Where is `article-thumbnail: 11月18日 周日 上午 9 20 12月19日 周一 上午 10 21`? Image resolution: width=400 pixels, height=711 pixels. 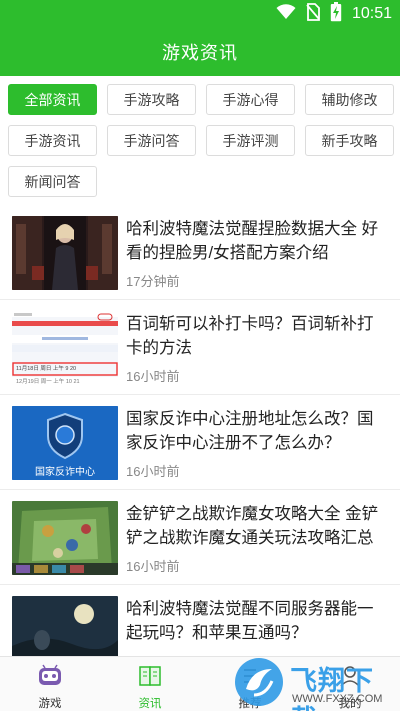
article-thumbnail: 11月18日 周日 上午 9 20 12月19日 周一 上午 10 21 is located at coordinates (65, 348).